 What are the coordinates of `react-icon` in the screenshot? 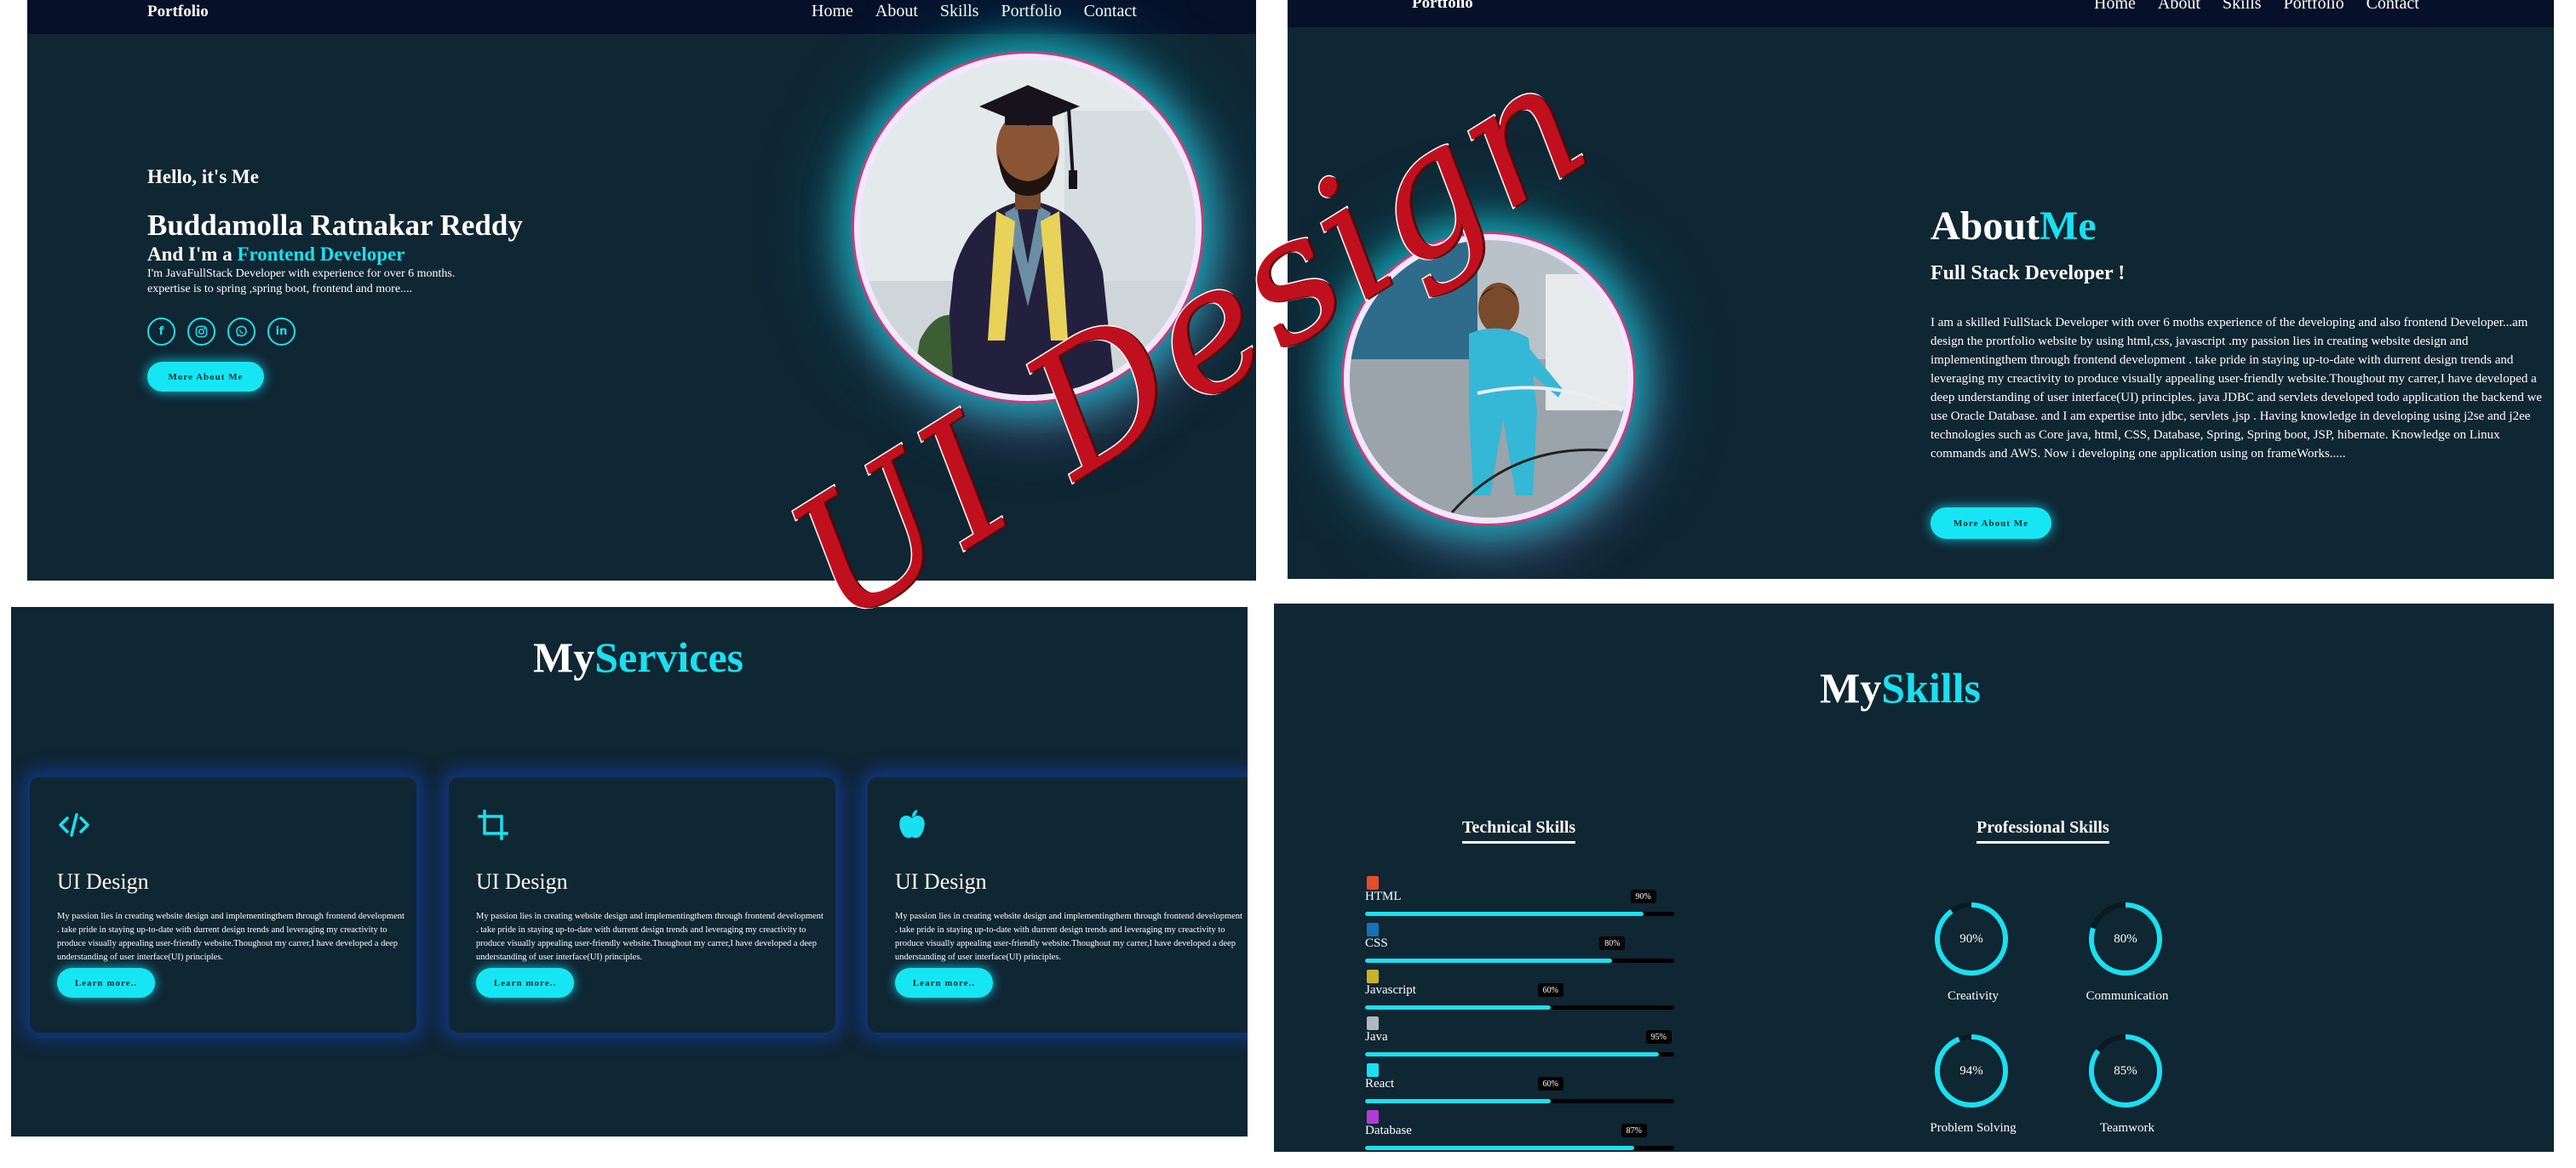 It's located at (1373, 1070).